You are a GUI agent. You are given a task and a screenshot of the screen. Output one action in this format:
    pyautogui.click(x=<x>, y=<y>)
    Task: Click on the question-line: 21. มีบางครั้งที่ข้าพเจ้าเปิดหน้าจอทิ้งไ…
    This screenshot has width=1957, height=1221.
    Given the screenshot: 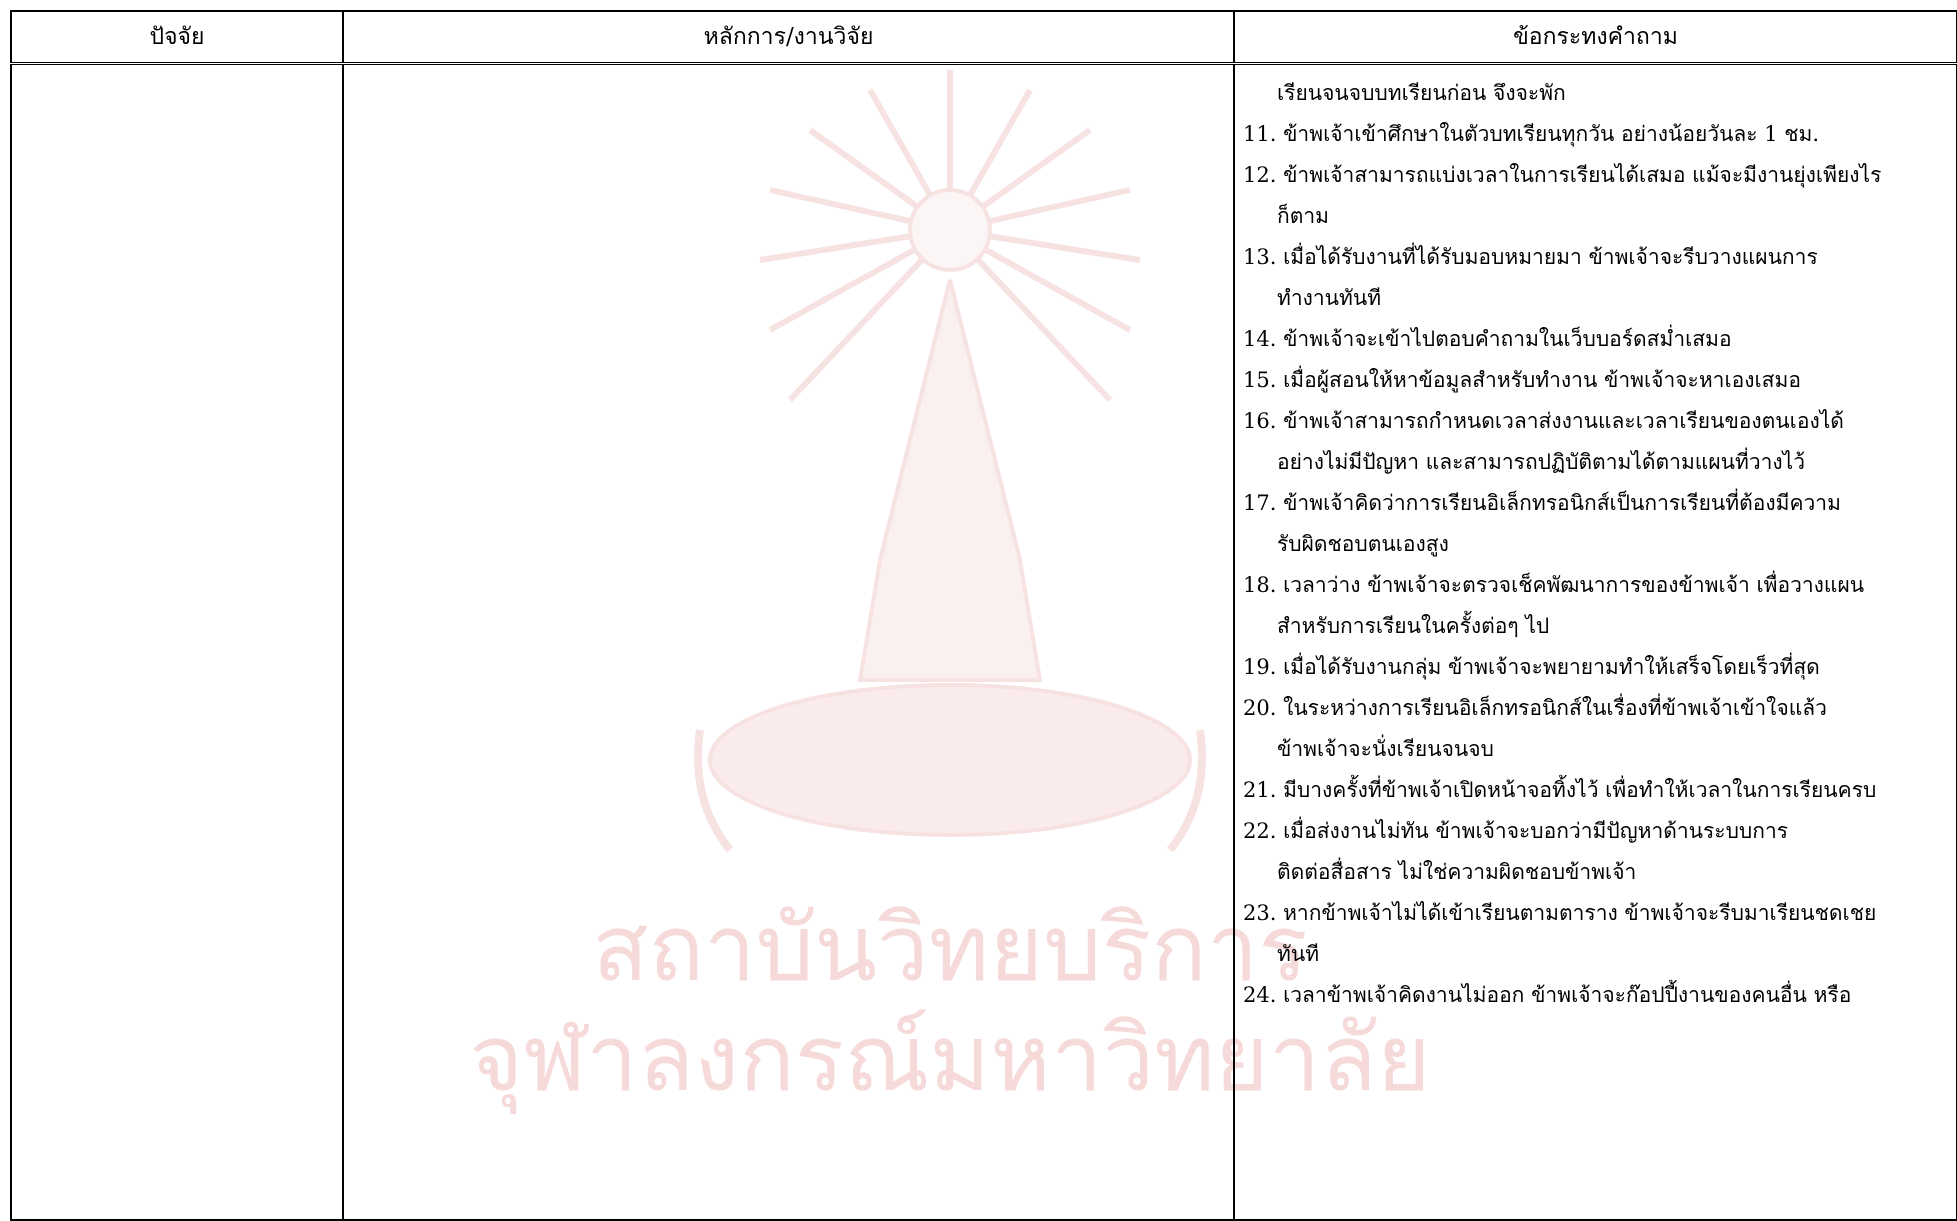 What is the action you would take?
    pyautogui.click(x=1596, y=790)
    